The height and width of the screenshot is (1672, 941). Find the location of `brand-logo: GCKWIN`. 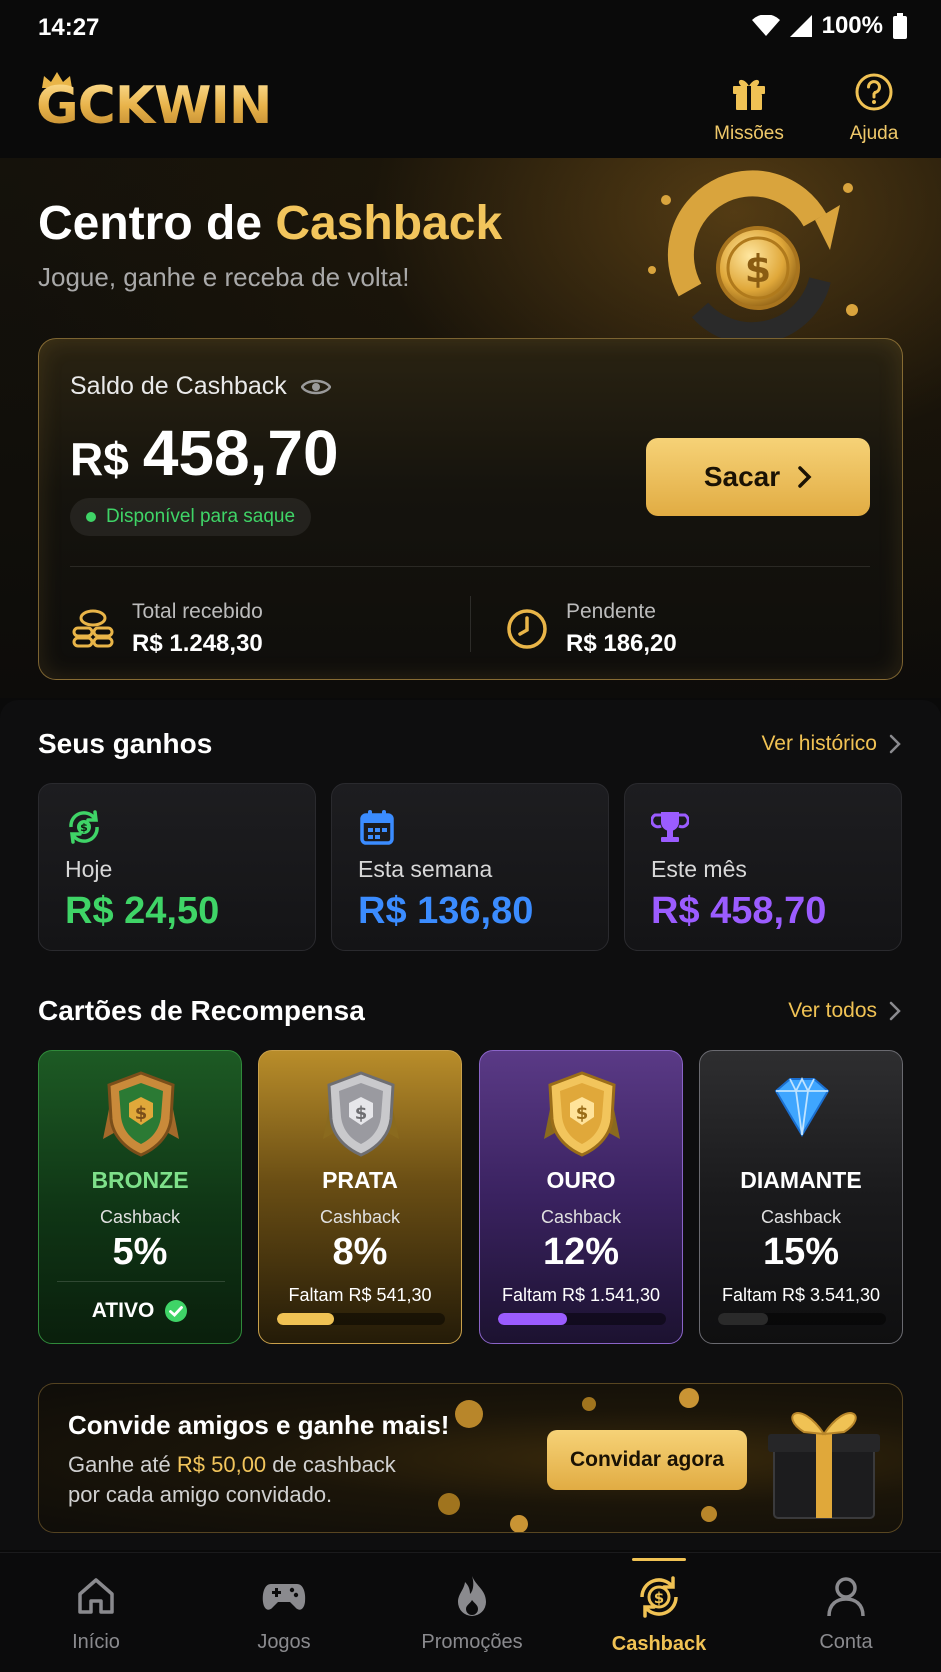

brand-logo: GCKWIN is located at coordinates (161, 104).